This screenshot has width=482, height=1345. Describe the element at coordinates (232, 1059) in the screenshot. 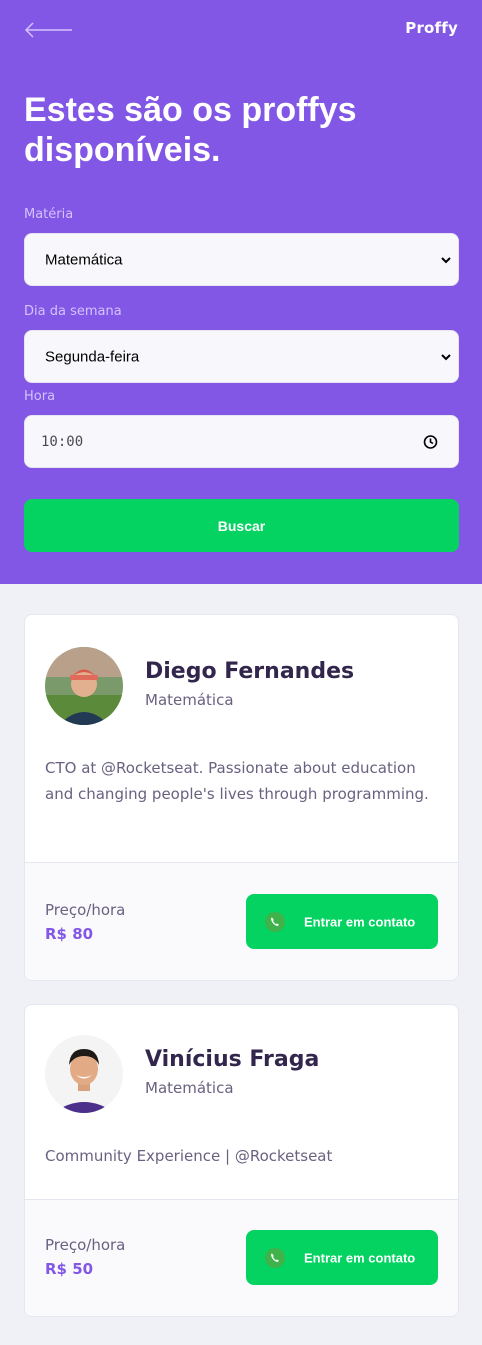

I see `teacher-name: Vinícius Fraga` at that location.